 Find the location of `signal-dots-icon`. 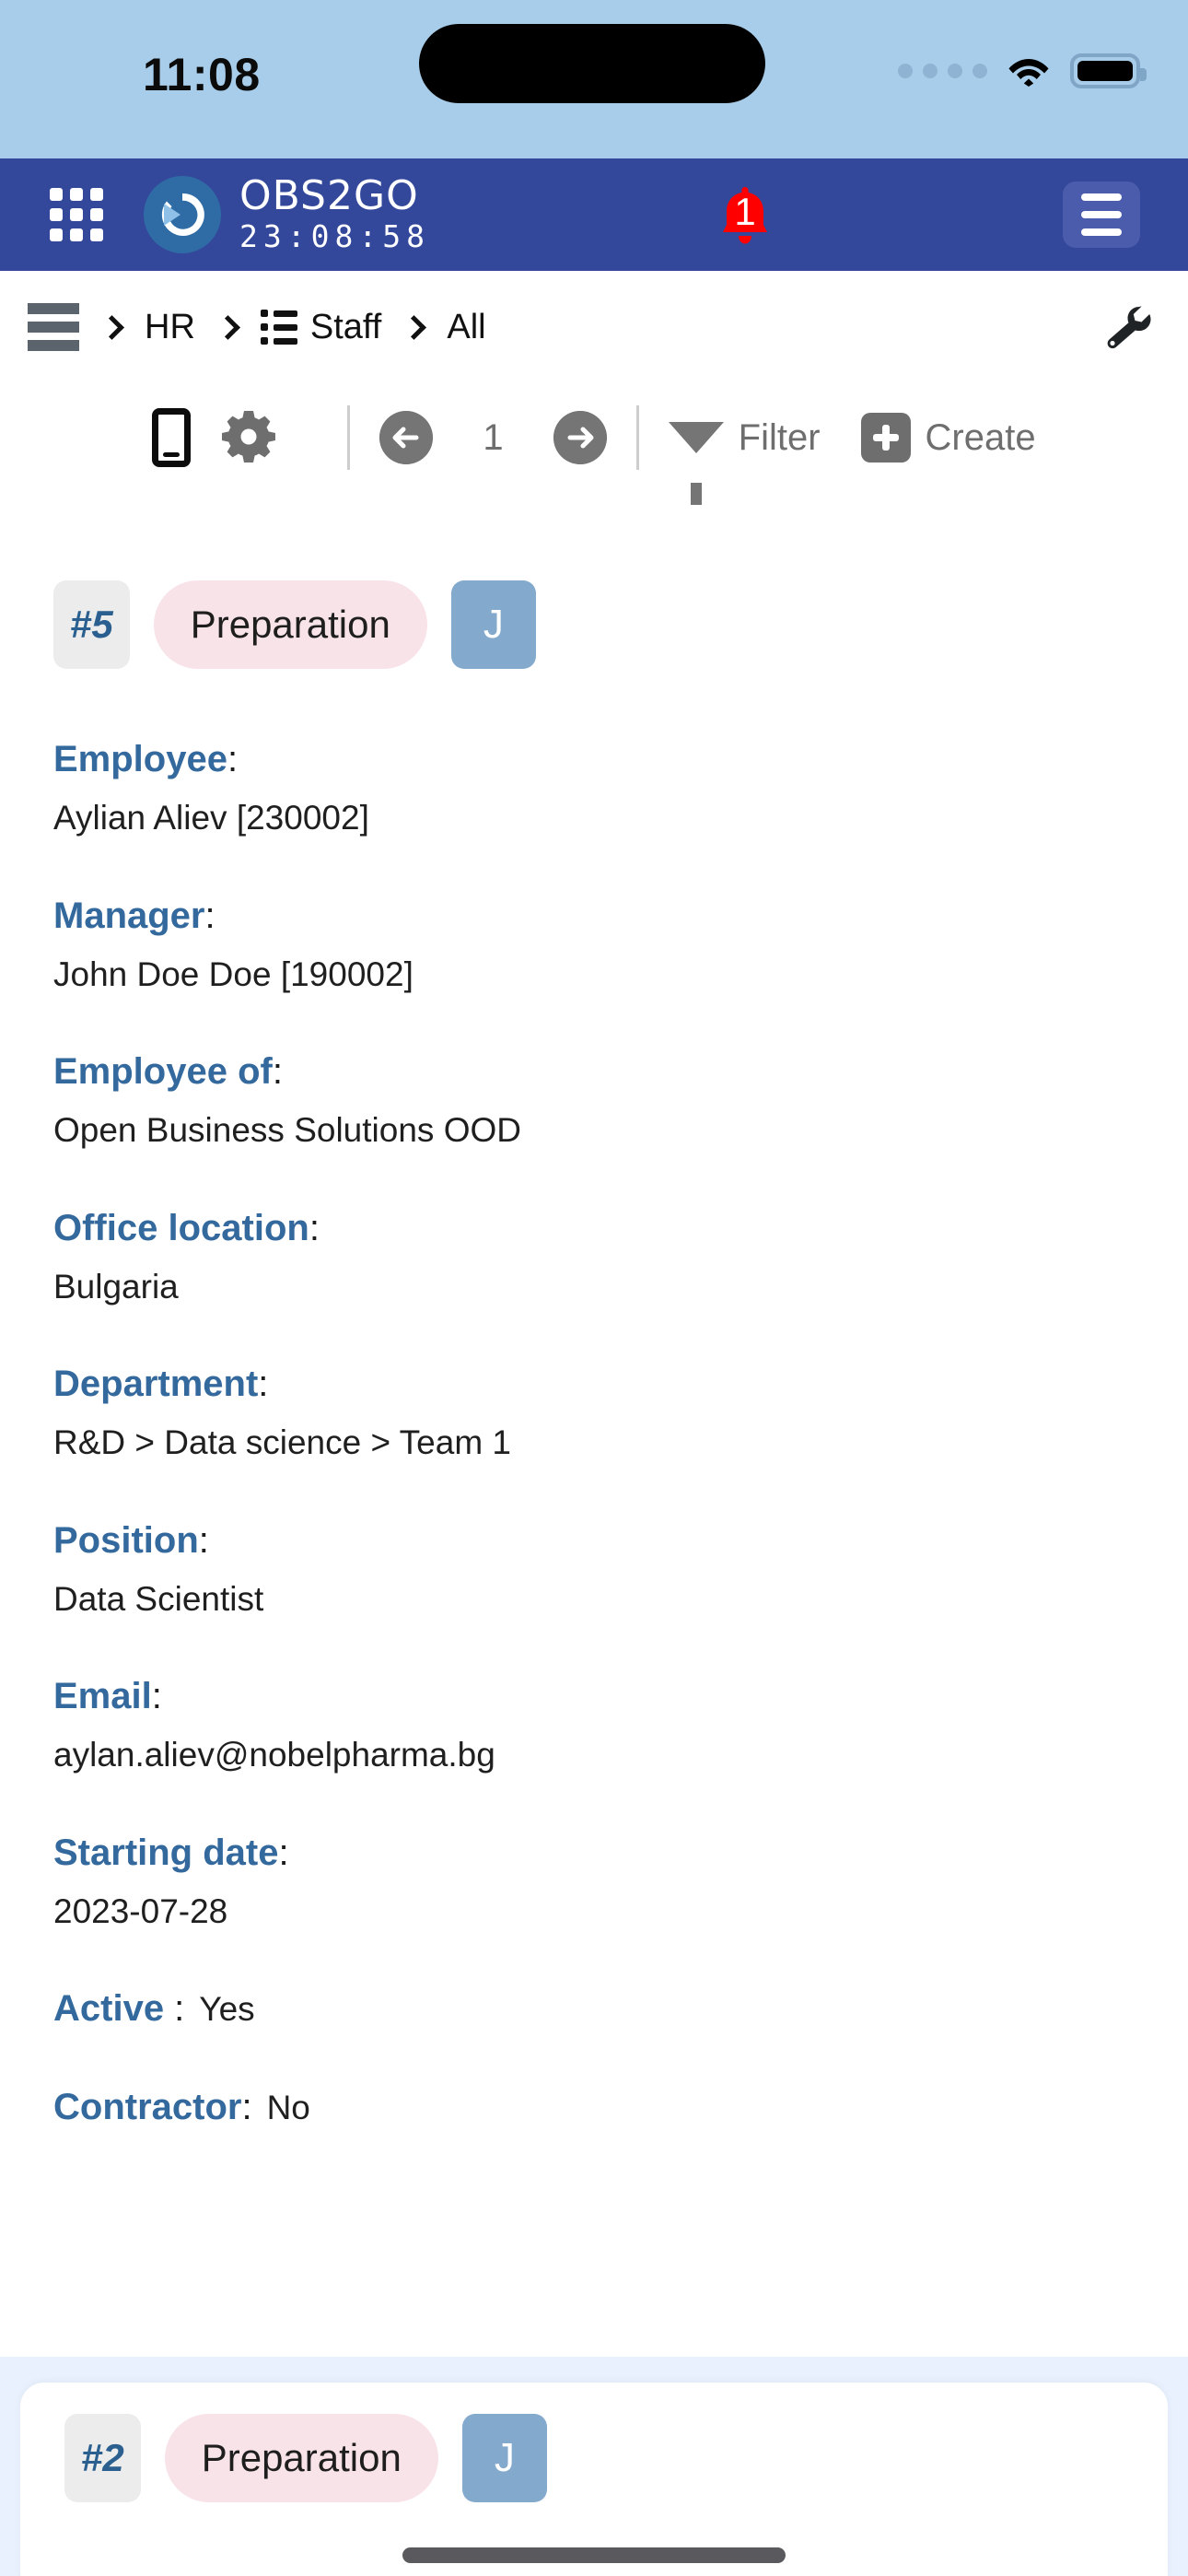

signal-dots-icon is located at coordinates (942, 71).